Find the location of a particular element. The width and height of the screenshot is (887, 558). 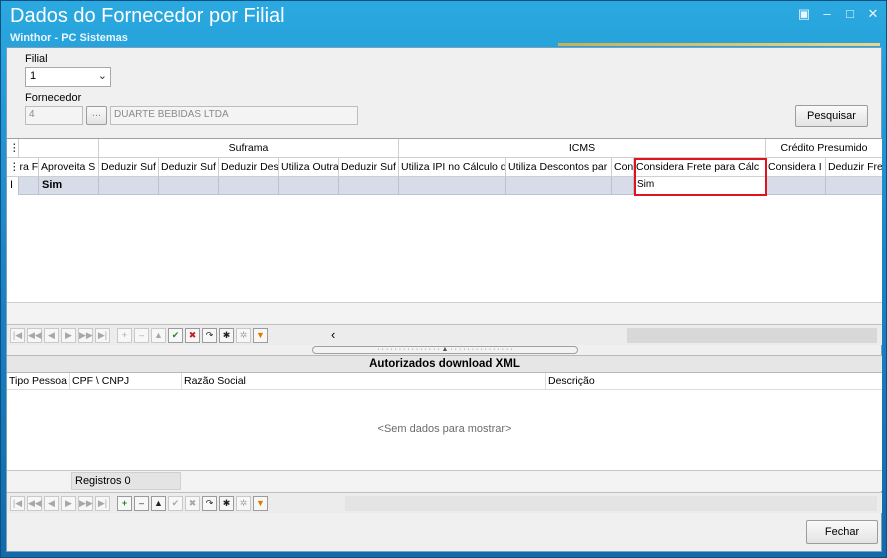

grid-navigator: |◀ ◀◀ ◀ ▶ ▶▶ ▶| + – ▲ ✔ ✖ ↷ ✱ ✲ ▼ ‹ is located at coordinates (444, 334).